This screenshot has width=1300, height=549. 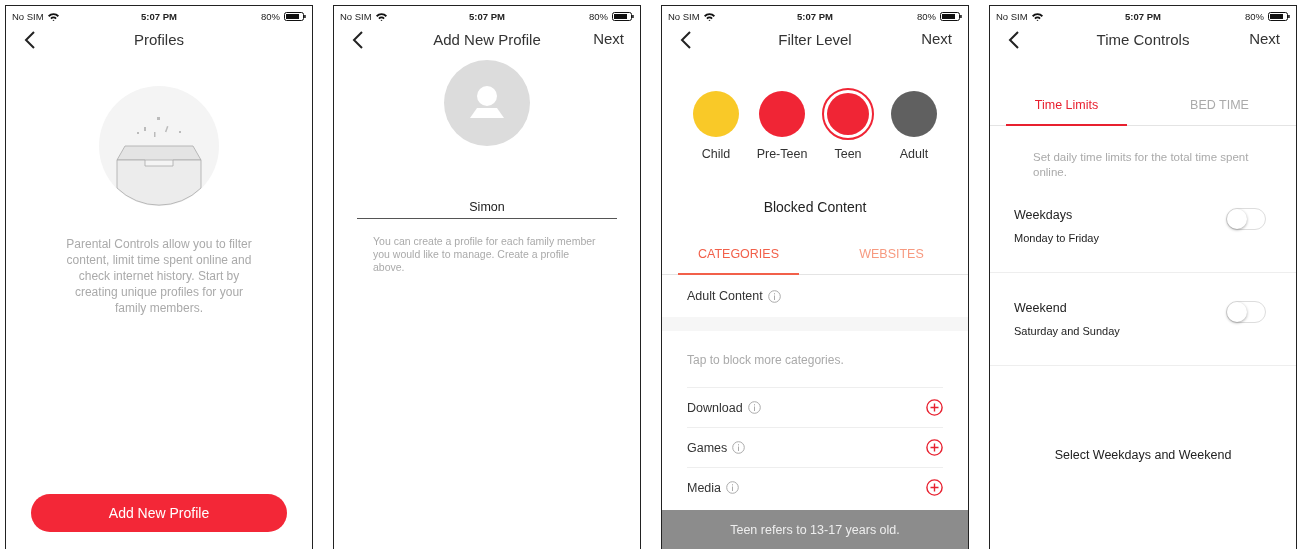 I want to click on schedule-subtitle: Saturday and Sunday, so click(x=1067, y=331).